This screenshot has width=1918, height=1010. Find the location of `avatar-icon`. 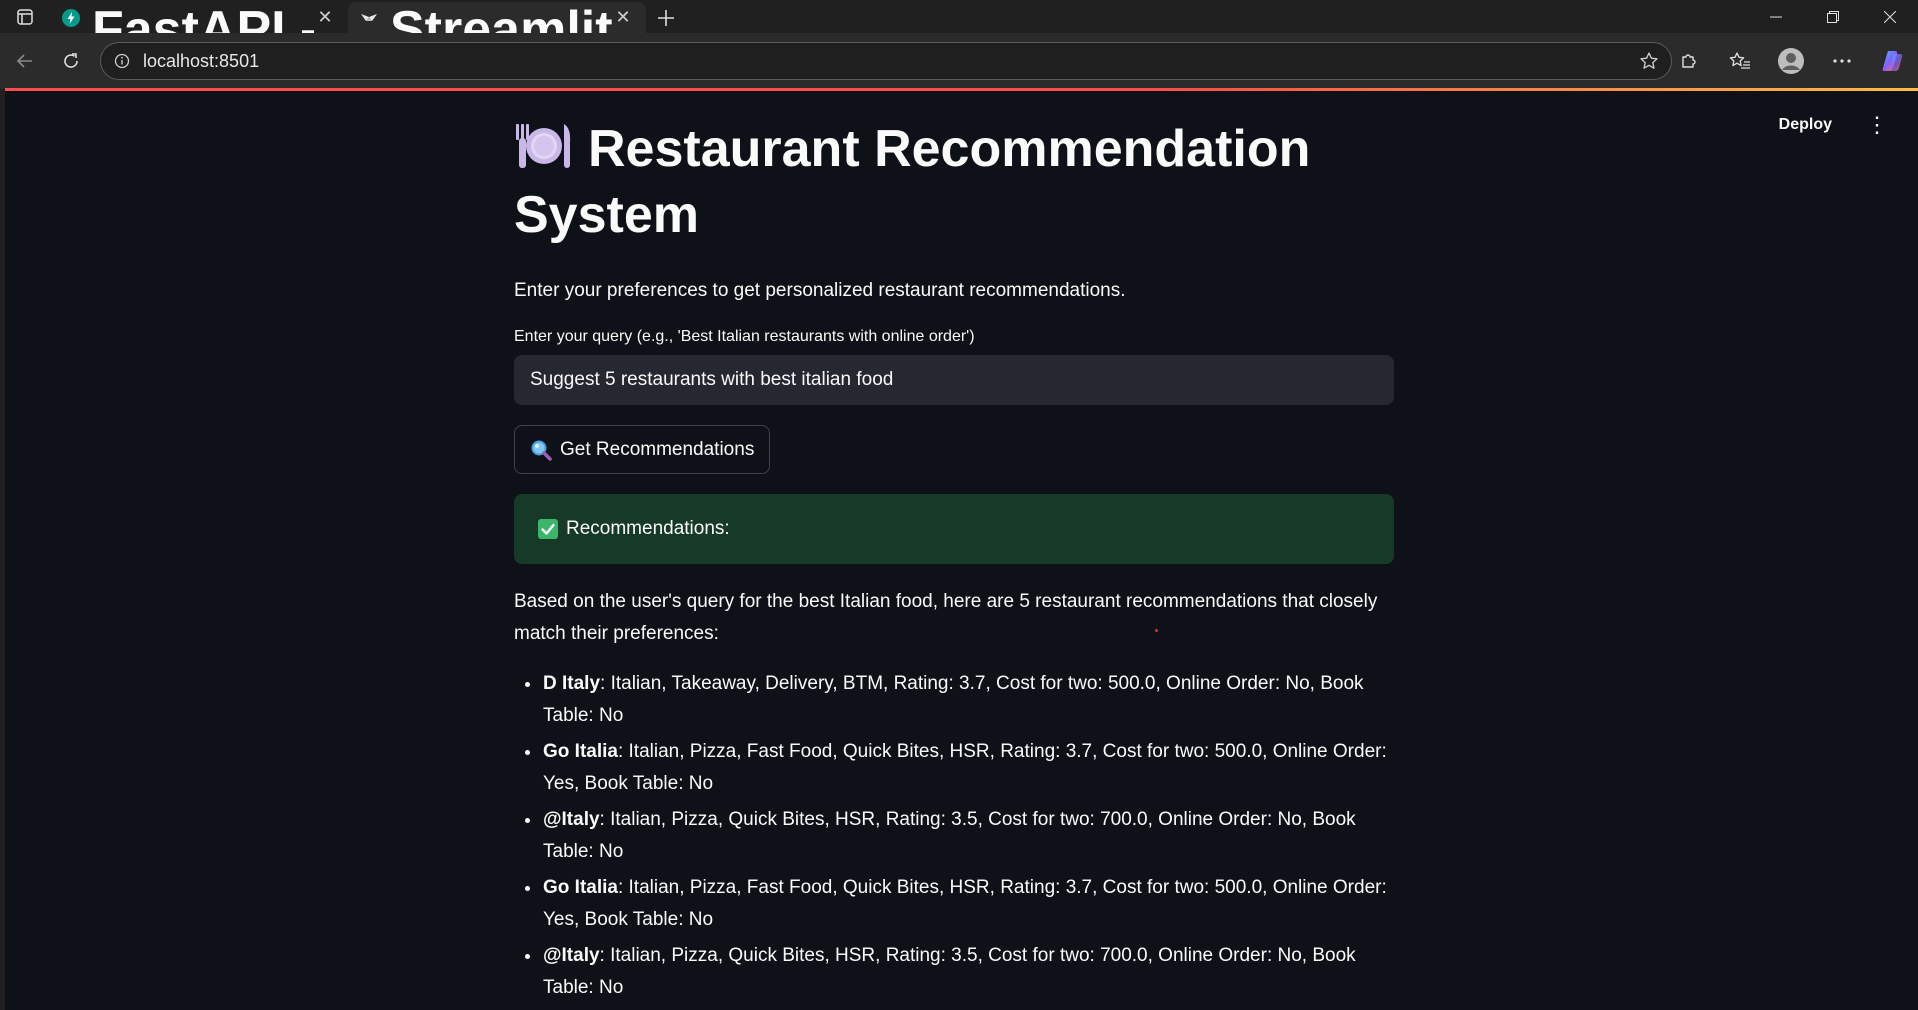

avatar-icon is located at coordinates (1790, 61).